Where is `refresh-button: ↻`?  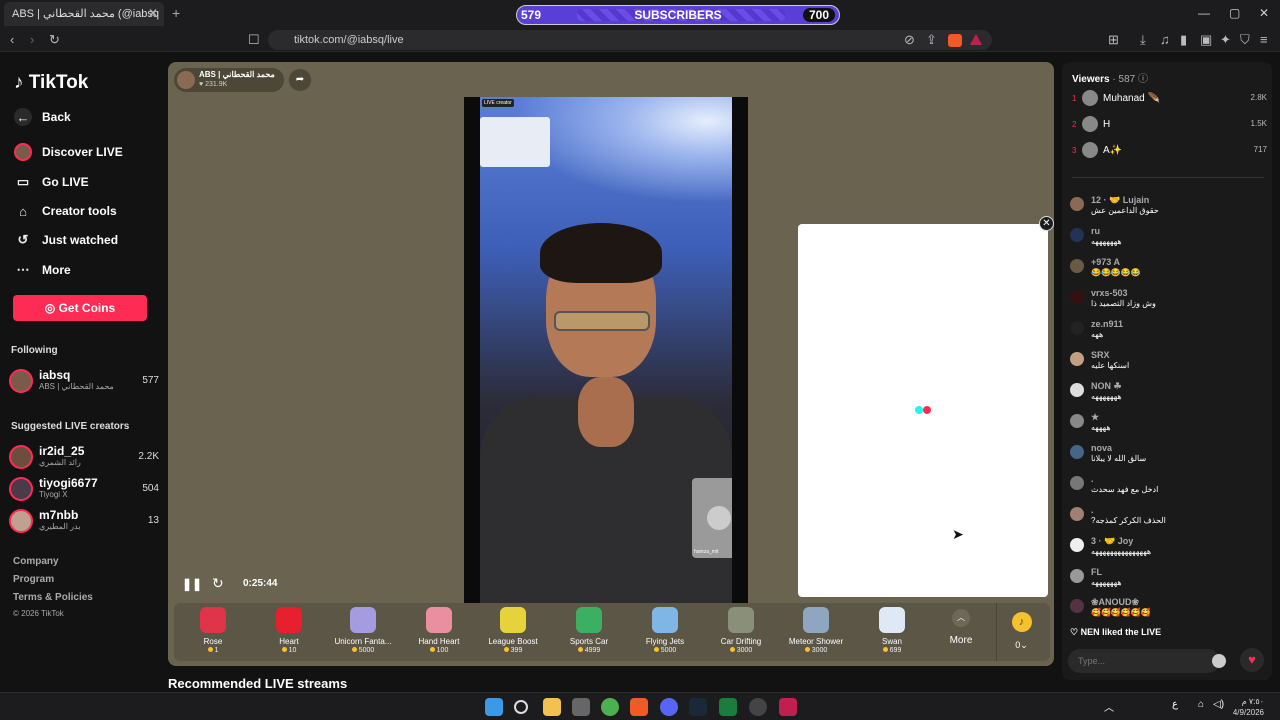
refresh-button: ↻ is located at coordinates (218, 583).